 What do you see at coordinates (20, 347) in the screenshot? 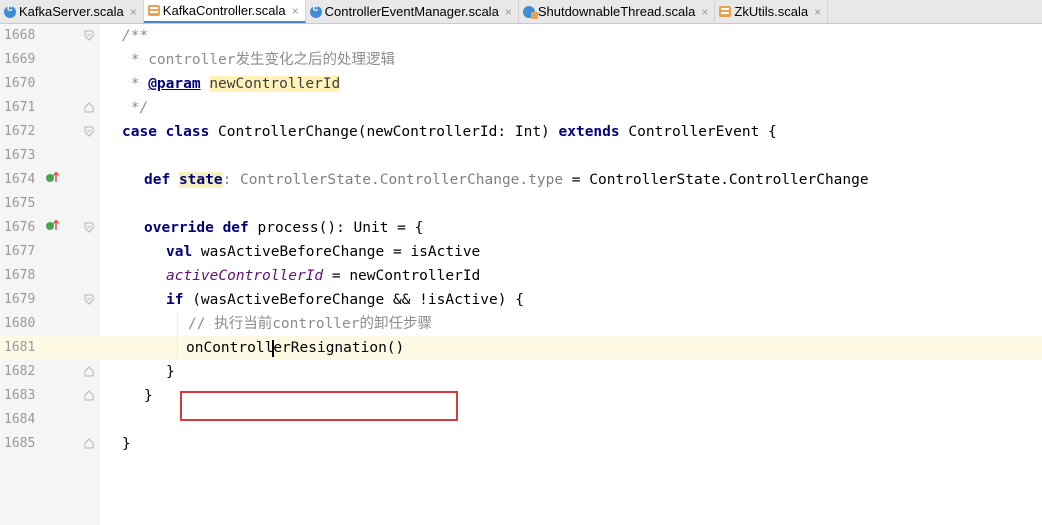
I see `line-number: 1681` at bounding box center [20, 347].